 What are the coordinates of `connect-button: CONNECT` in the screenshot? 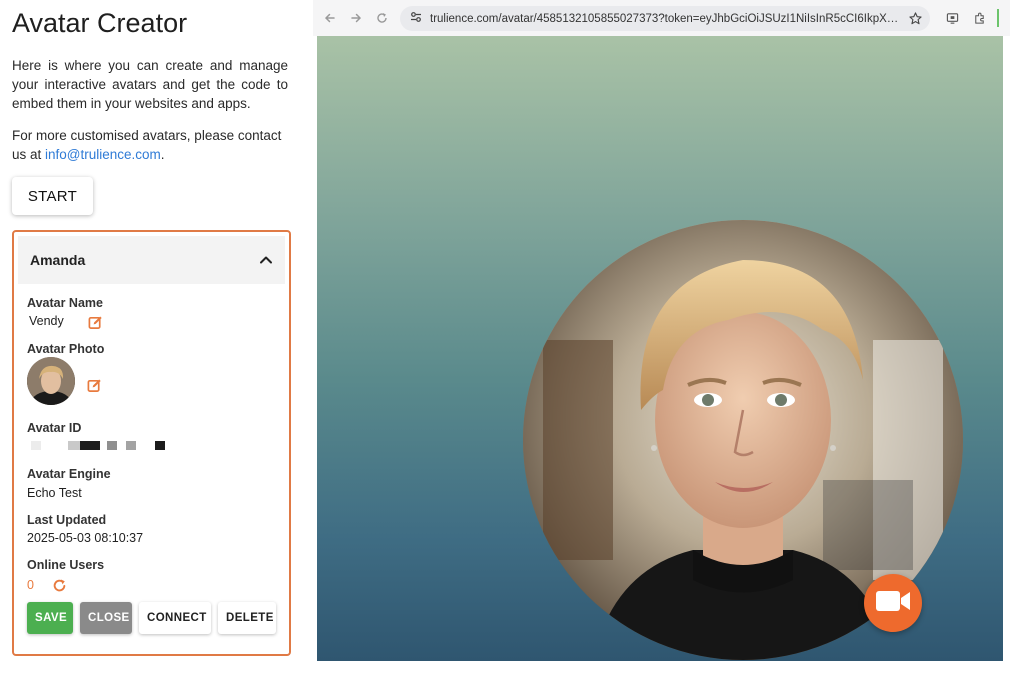 It's located at (175, 618).